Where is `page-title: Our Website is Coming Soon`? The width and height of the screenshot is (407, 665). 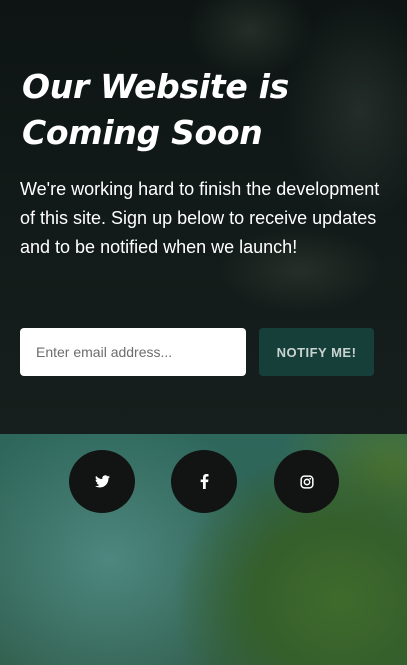 page-title: Our Website is Coming Soon is located at coordinates (155, 109).